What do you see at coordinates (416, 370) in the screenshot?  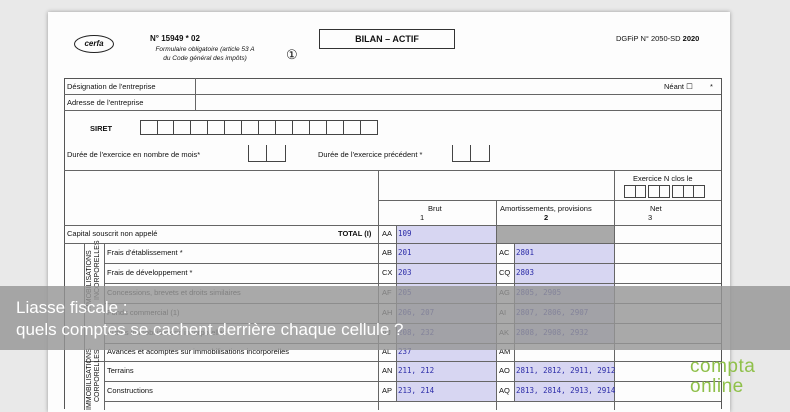 I see `brut-account-numbers: 211, 212` at bounding box center [416, 370].